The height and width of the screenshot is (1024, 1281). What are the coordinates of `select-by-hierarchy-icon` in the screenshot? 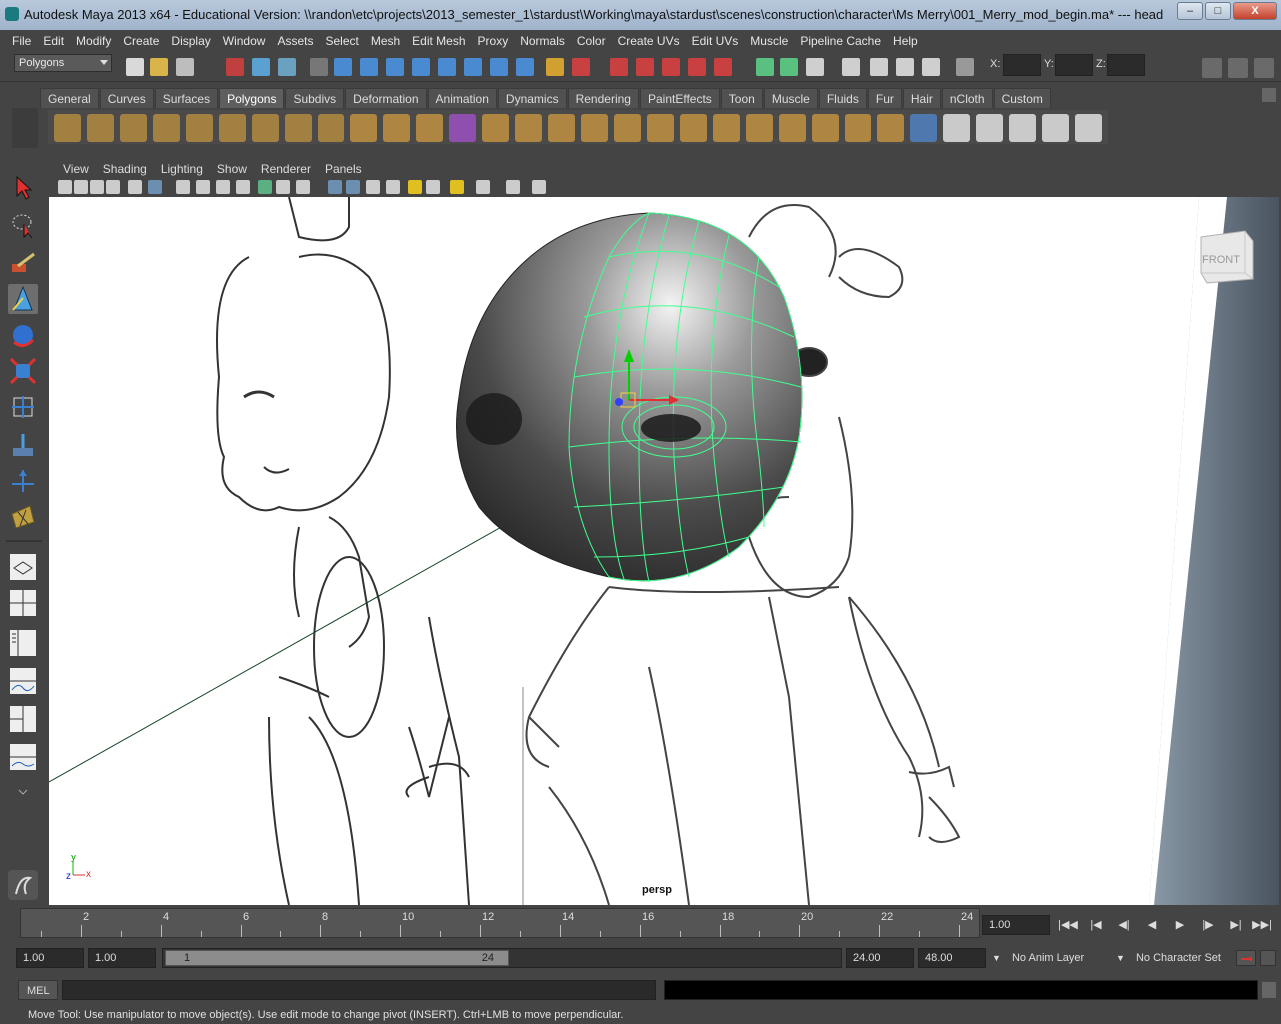 It's located at (235, 67).